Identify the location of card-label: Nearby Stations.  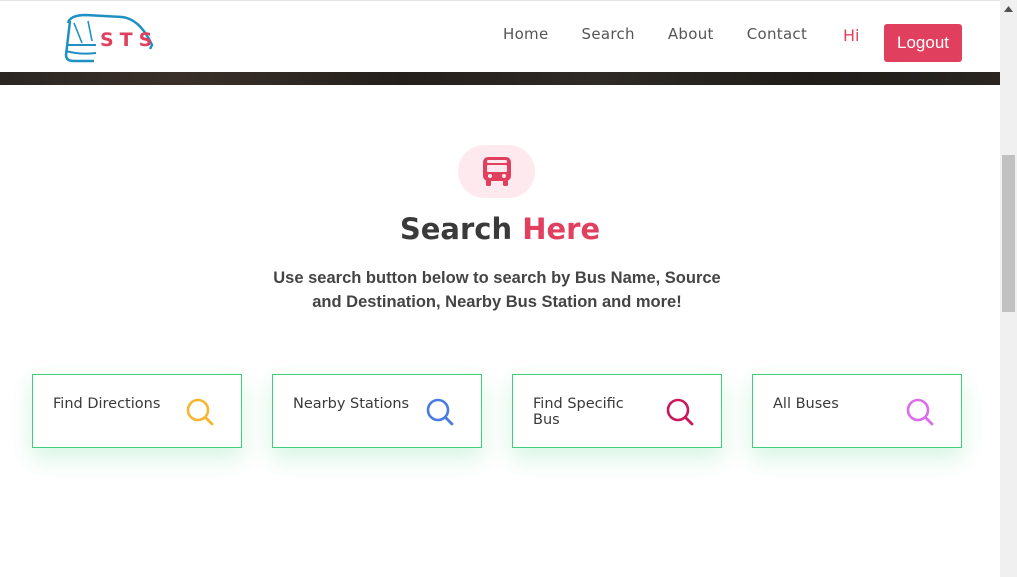
(351, 404).